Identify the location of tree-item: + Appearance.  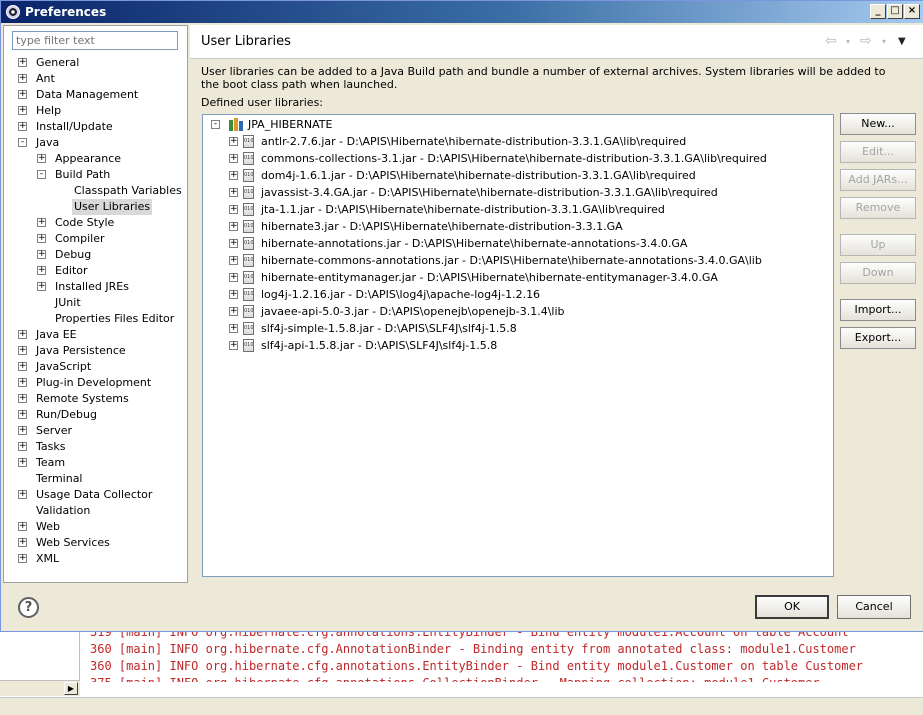
(95, 159).